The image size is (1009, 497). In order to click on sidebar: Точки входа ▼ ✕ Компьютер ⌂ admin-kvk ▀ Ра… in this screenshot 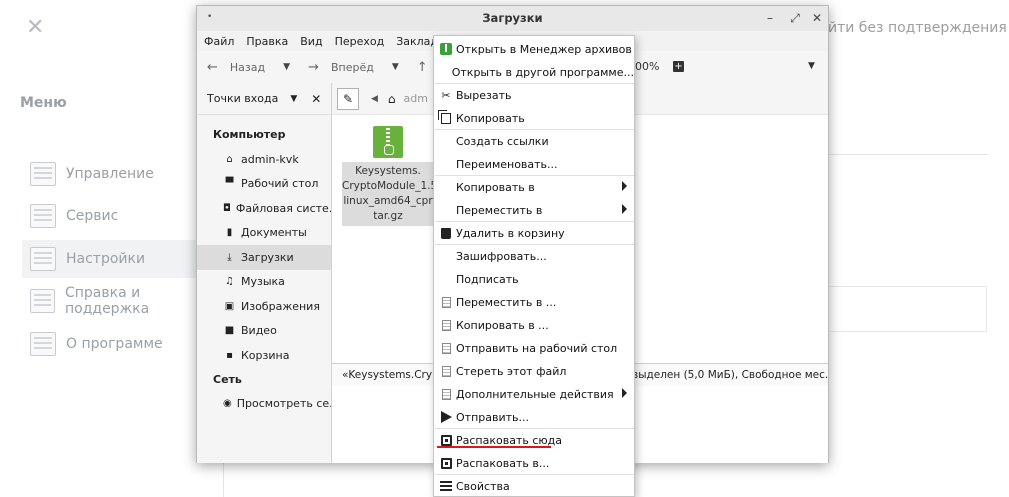, I will do `click(264, 273)`.